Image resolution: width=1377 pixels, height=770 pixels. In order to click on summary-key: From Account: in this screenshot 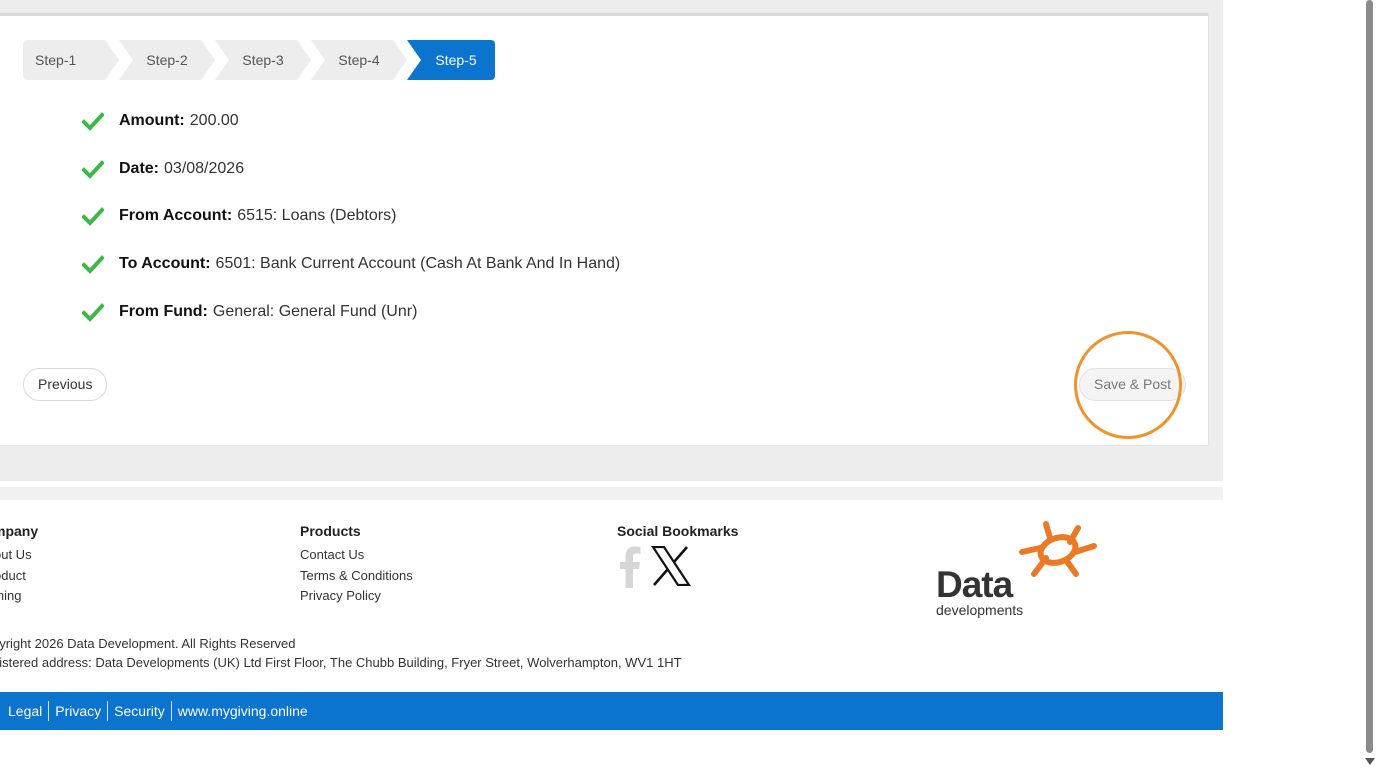, I will do `click(176, 216)`.